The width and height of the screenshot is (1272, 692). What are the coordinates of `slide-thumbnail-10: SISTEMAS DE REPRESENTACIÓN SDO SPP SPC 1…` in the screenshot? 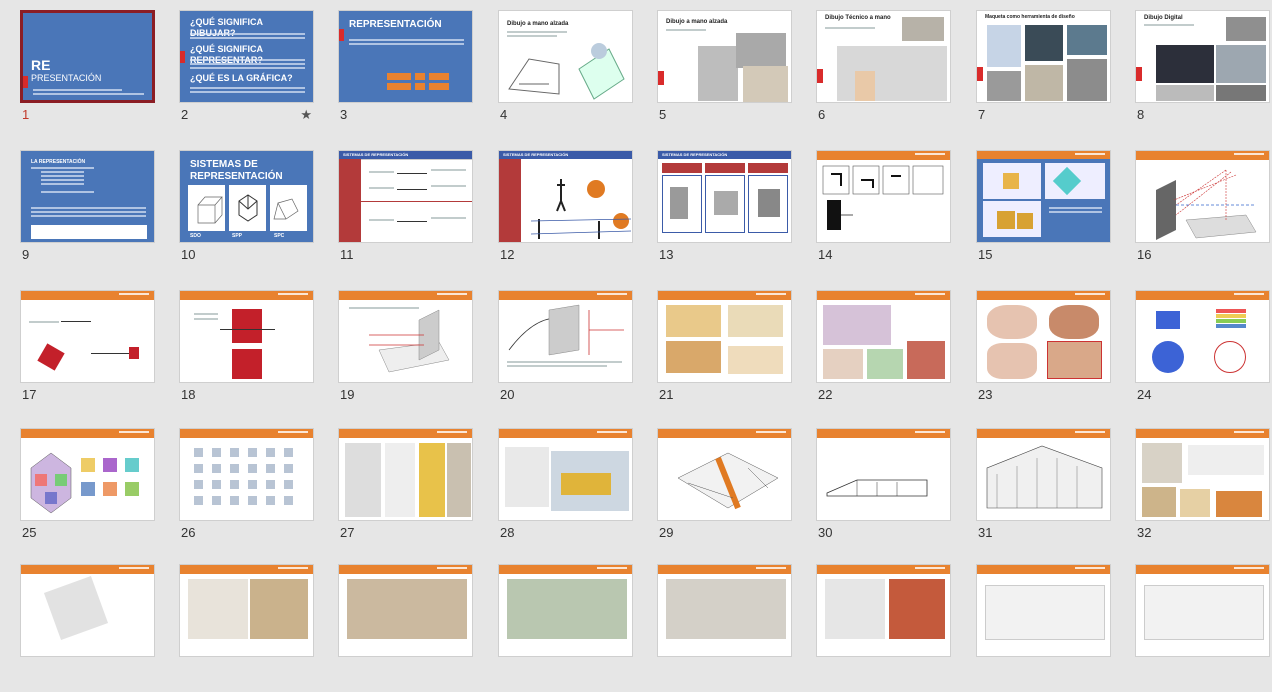 It's located at (246, 214).